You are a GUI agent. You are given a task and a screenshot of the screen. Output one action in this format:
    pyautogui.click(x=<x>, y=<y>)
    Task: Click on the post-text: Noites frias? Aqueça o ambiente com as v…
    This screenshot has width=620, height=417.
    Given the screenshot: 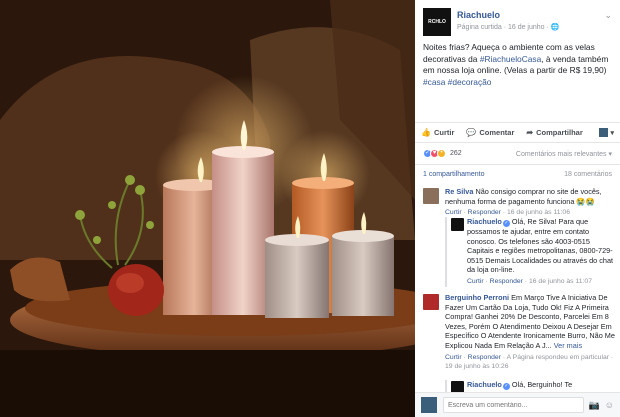 What is the action you would take?
    pyautogui.click(x=517, y=81)
    